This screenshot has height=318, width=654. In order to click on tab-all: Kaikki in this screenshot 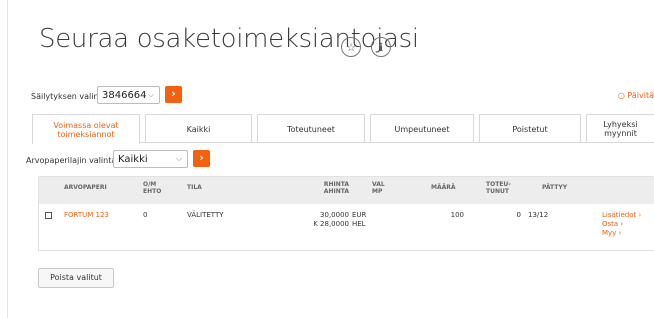, I will do `click(198, 128)`.